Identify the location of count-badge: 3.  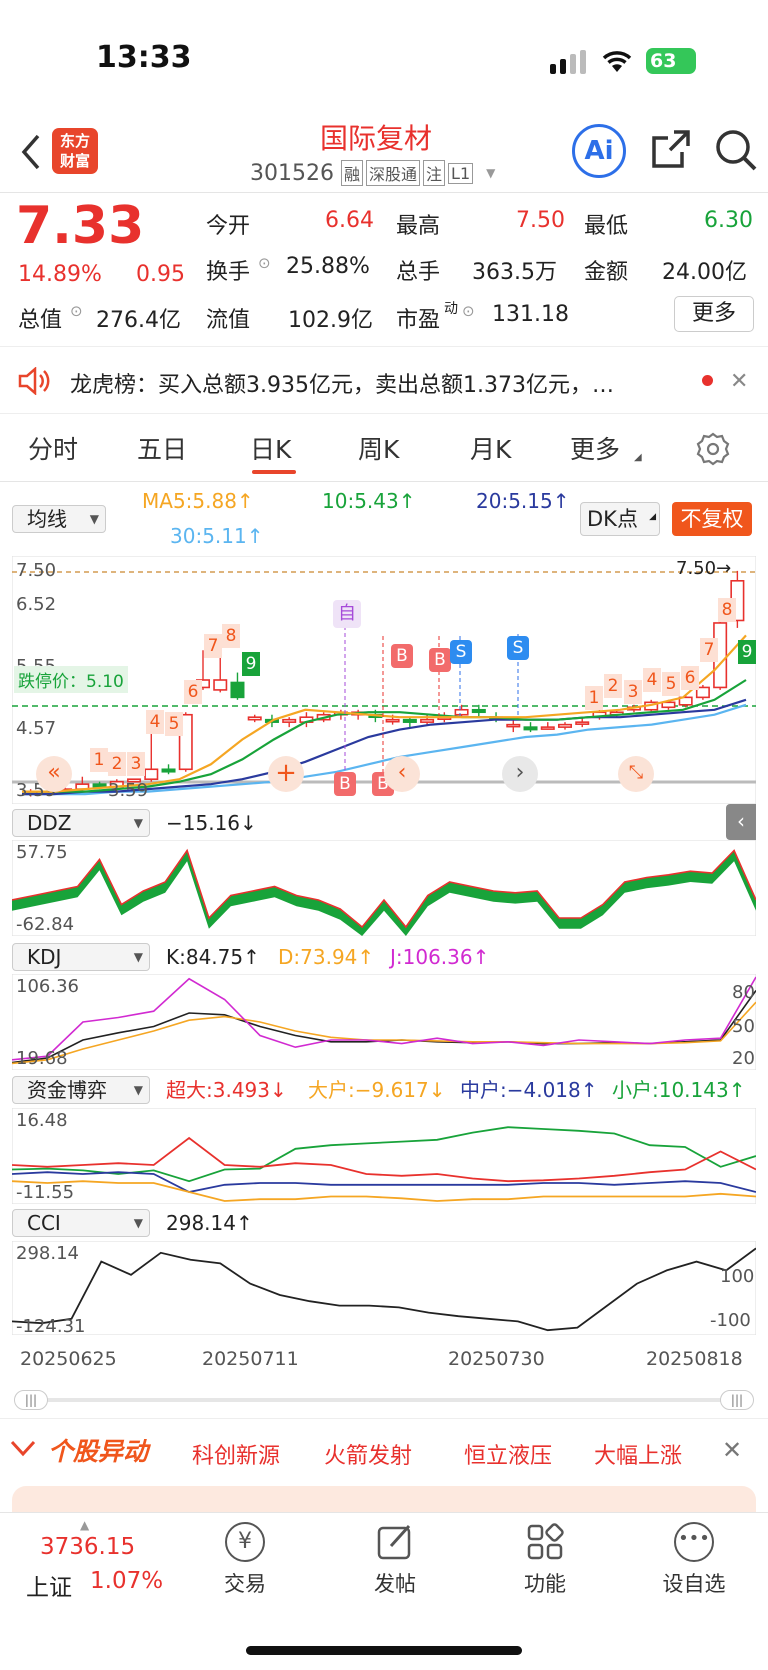
(136, 764).